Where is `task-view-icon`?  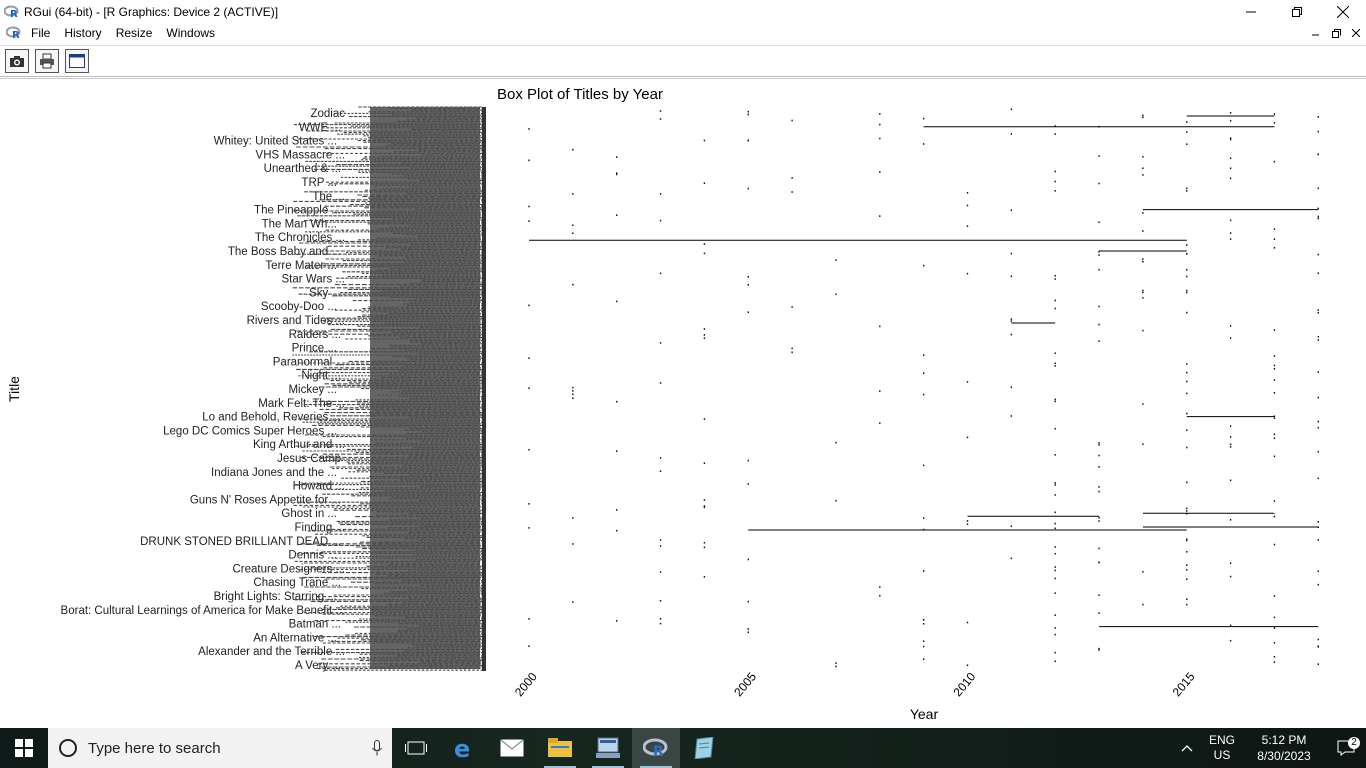 task-view-icon is located at coordinates (416, 748).